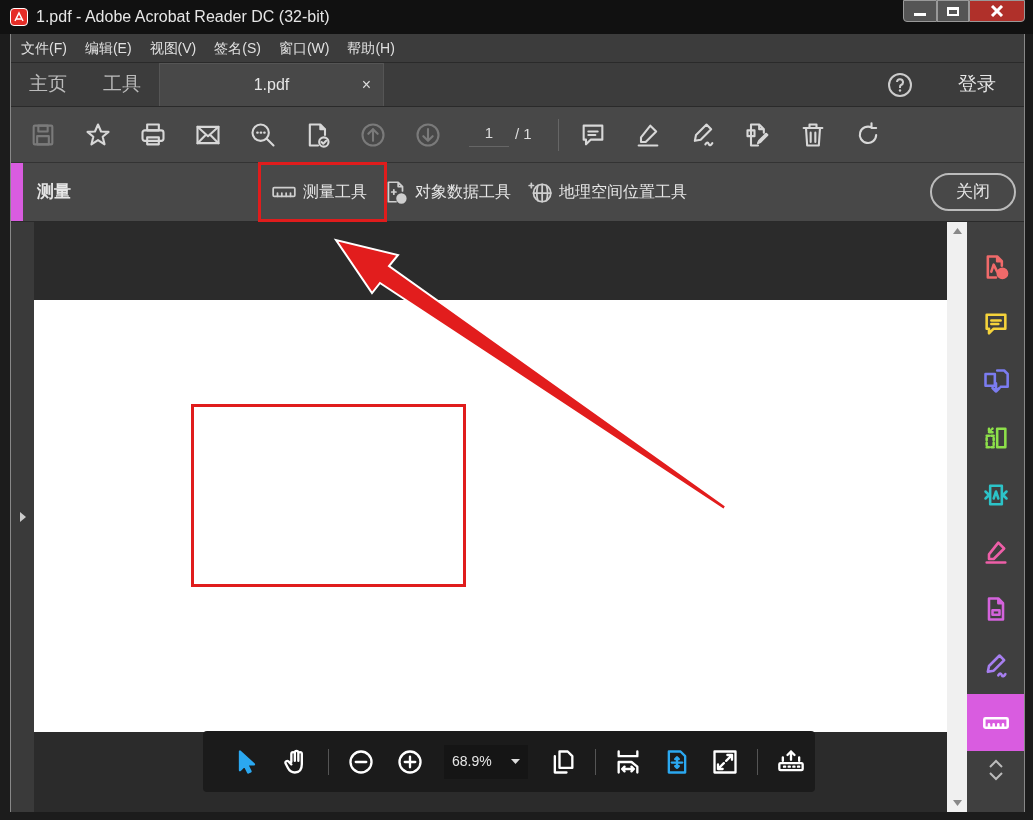 This screenshot has height=820, width=1033. I want to click on accent-bar, so click(17, 192).